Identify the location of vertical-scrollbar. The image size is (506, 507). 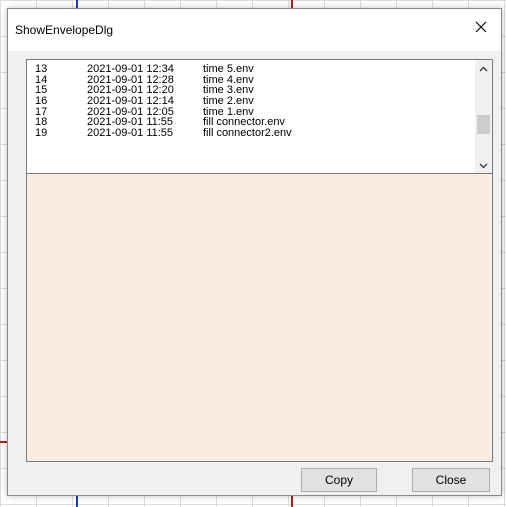
(483, 117).